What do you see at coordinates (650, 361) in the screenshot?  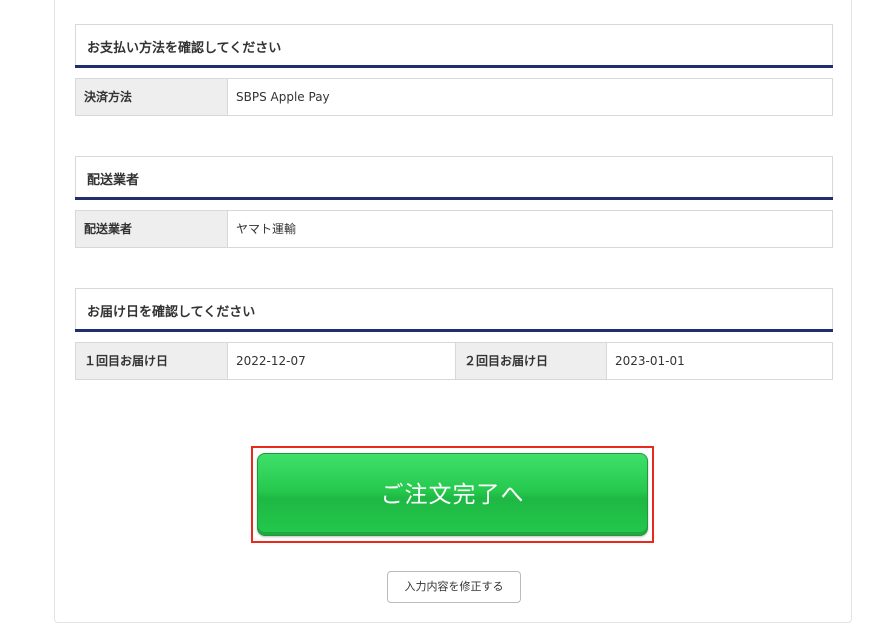 I see `second-delivery-date-value: 2023-01-01` at bounding box center [650, 361].